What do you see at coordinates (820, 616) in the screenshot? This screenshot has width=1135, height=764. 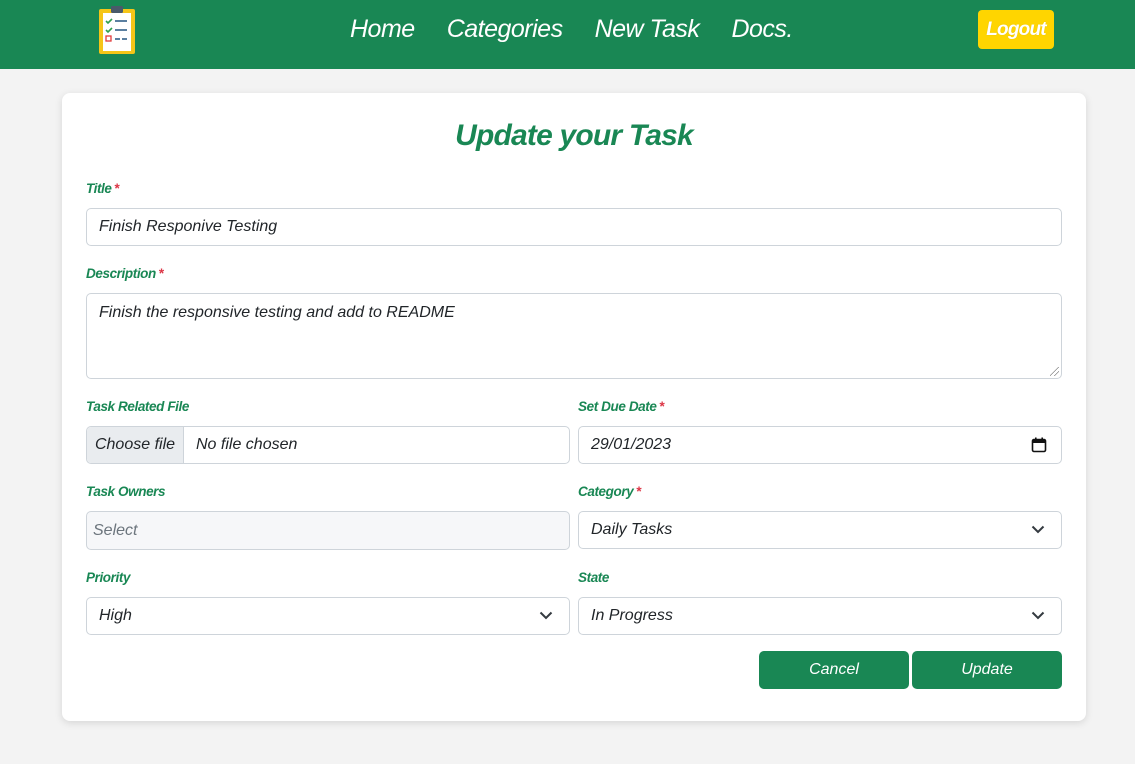 I see `state-select: In Progress` at bounding box center [820, 616].